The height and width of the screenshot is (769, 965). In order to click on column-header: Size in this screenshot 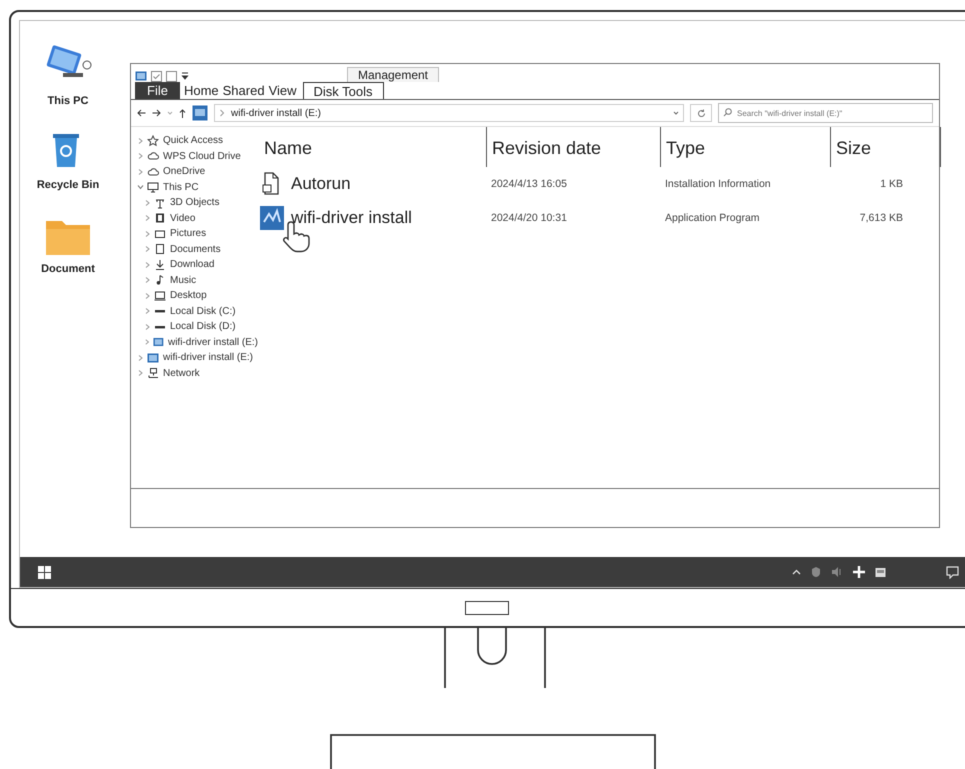, I will do `click(886, 147)`.